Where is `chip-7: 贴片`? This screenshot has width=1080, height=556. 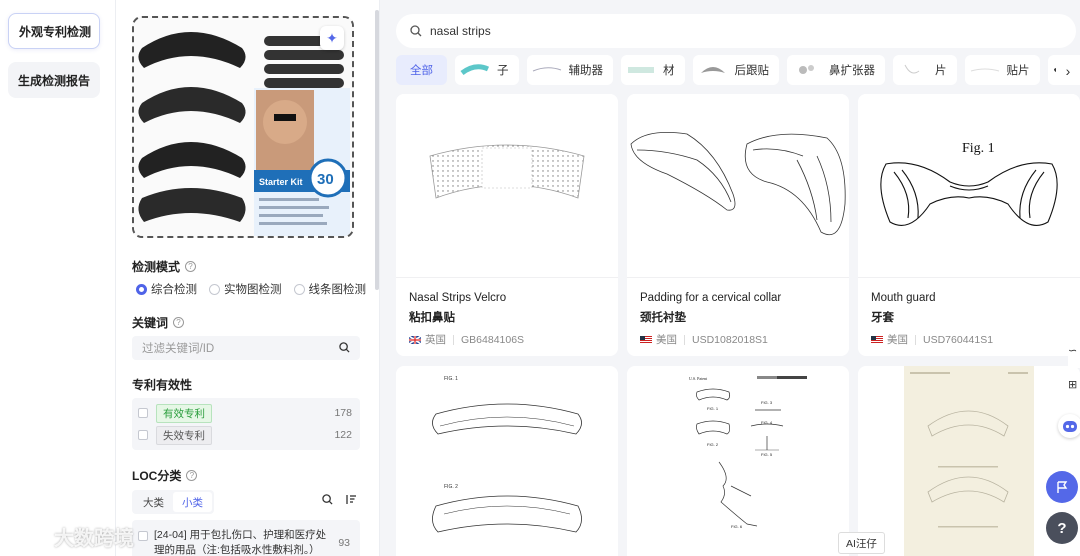 chip-7: 贴片 is located at coordinates (1002, 70).